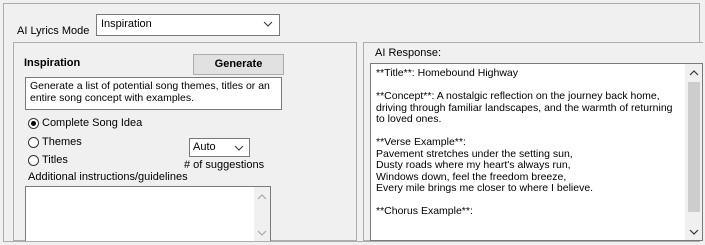 Image resolution: width=705 pixels, height=245 pixels. What do you see at coordinates (148, 213) in the screenshot?
I see `additional-instructions-input` at bounding box center [148, 213].